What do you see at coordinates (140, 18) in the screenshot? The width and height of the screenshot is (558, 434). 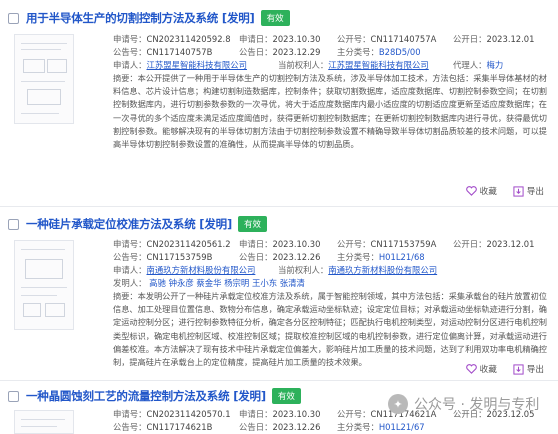 I see `patent-title-link: 用于半导体生产的切割控制方法及系统 [发明]` at bounding box center [140, 18].